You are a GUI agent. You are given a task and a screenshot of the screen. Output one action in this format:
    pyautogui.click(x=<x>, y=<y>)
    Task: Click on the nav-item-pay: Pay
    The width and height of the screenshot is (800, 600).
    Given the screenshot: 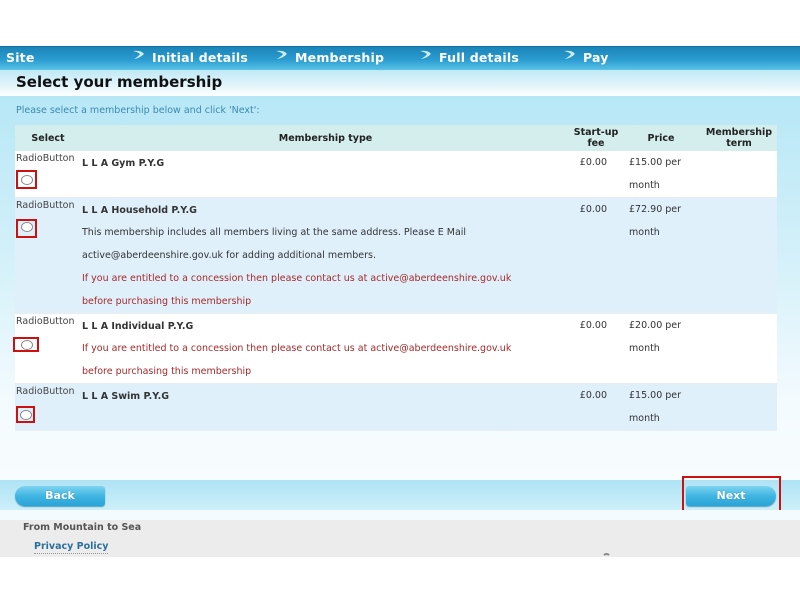 What is the action you would take?
    pyautogui.click(x=586, y=57)
    